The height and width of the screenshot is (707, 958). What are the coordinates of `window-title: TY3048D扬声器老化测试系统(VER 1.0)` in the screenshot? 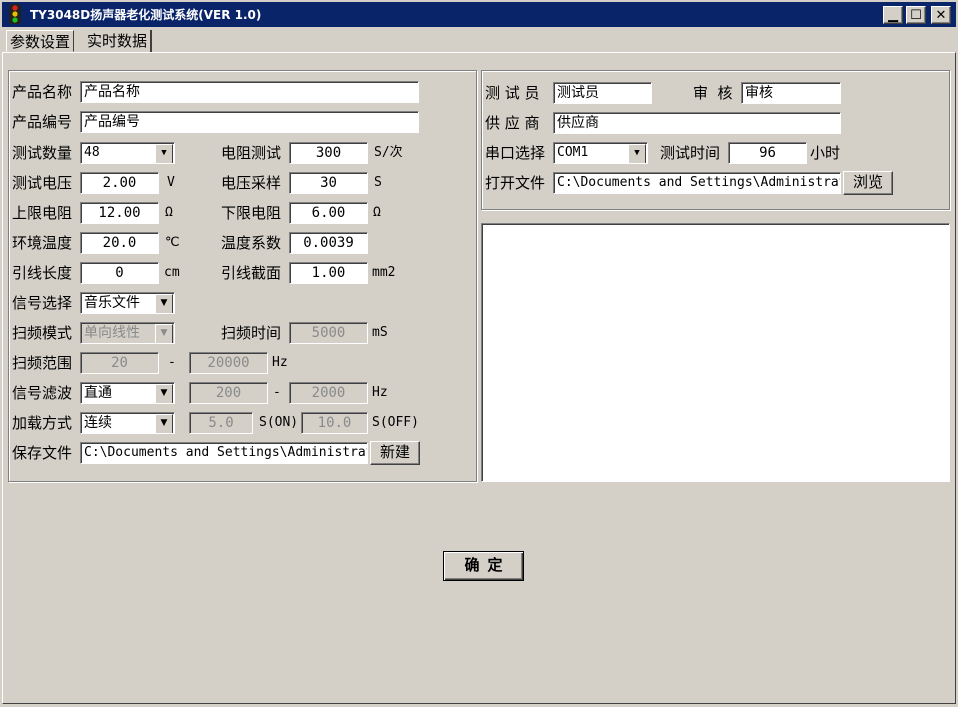 It's located at (146, 15).